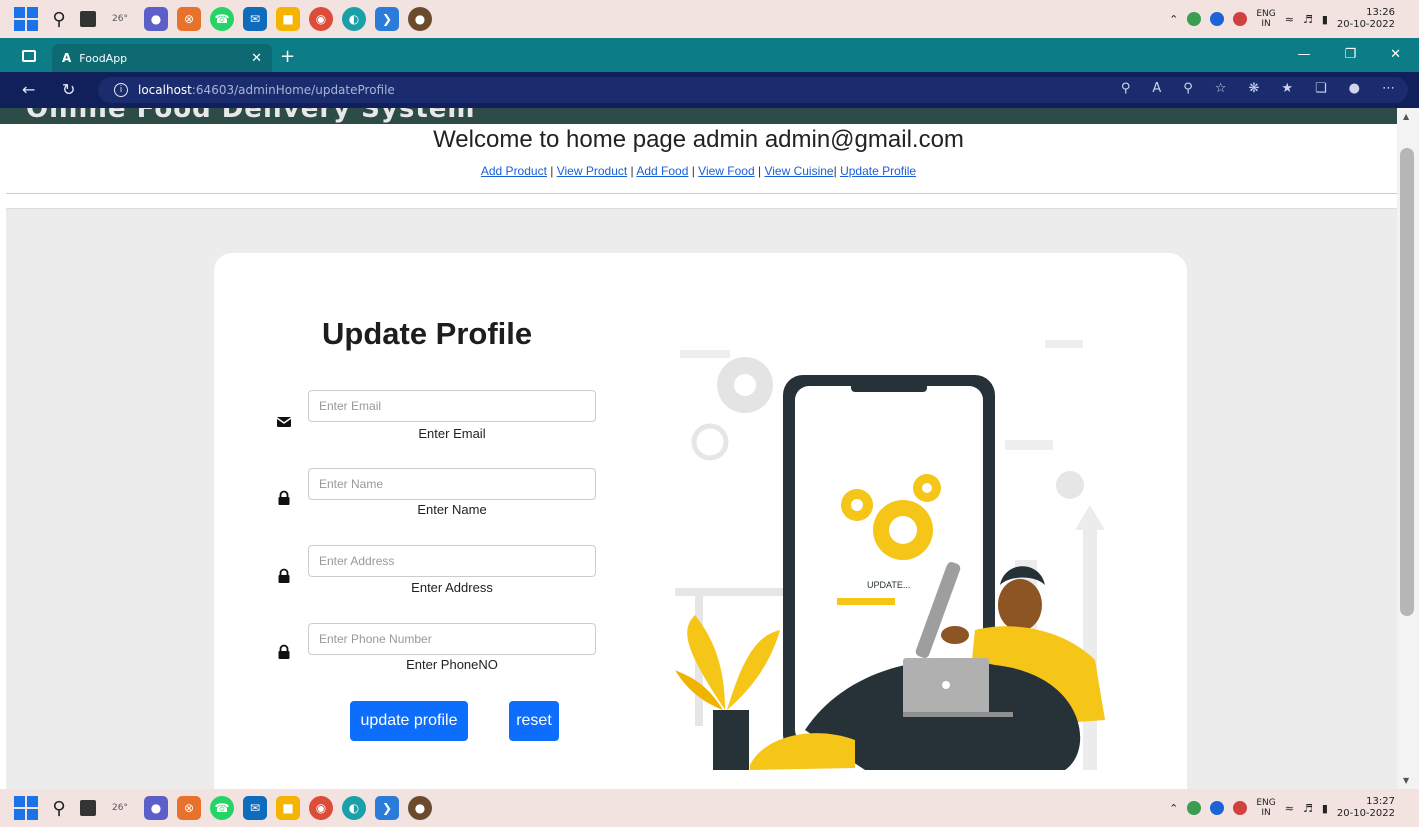 This screenshot has width=1419, height=827. I want to click on nav-view-product: View Product, so click(592, 171).